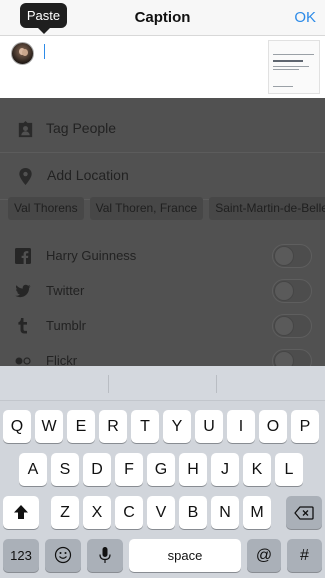 This screenshot has width=325, height=578. Describe the element at coordinates (148, 51) in the screenshot. I see `caption-input` at that location.